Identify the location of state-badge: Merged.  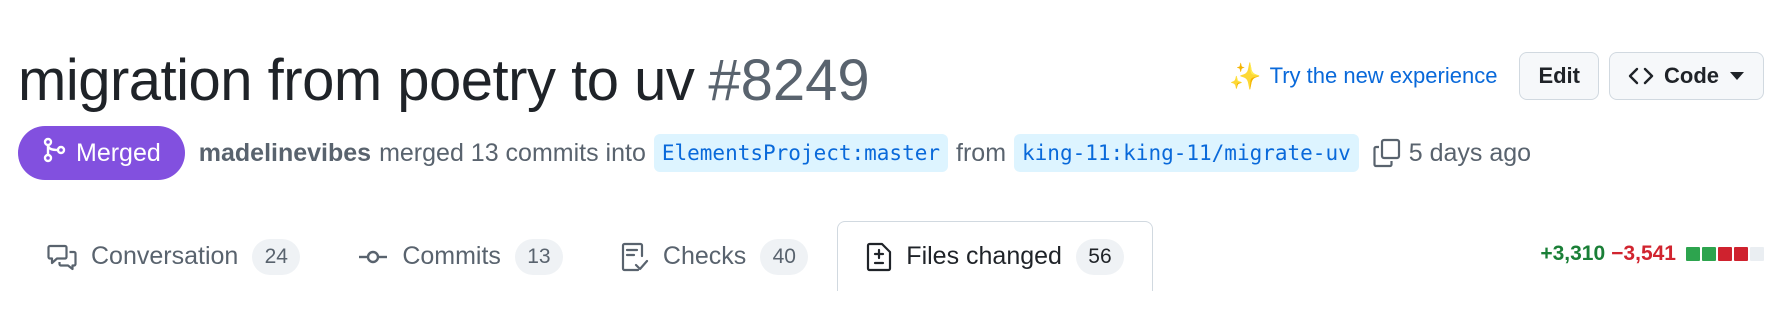
(101, 153).